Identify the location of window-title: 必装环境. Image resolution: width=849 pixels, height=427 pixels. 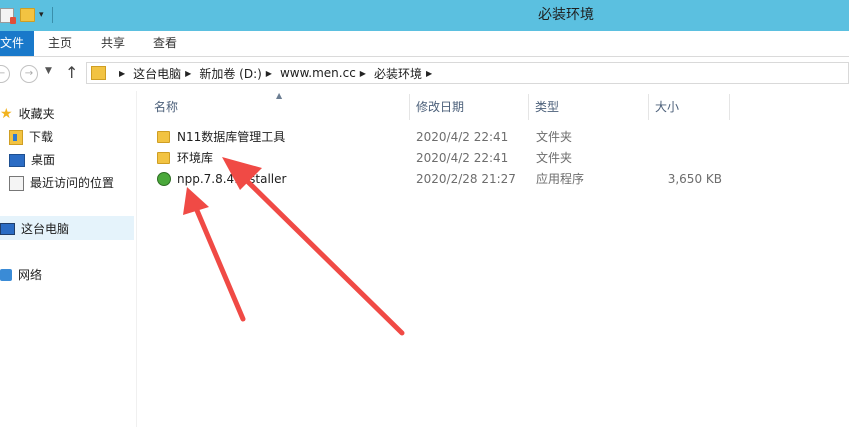
(566, 15).